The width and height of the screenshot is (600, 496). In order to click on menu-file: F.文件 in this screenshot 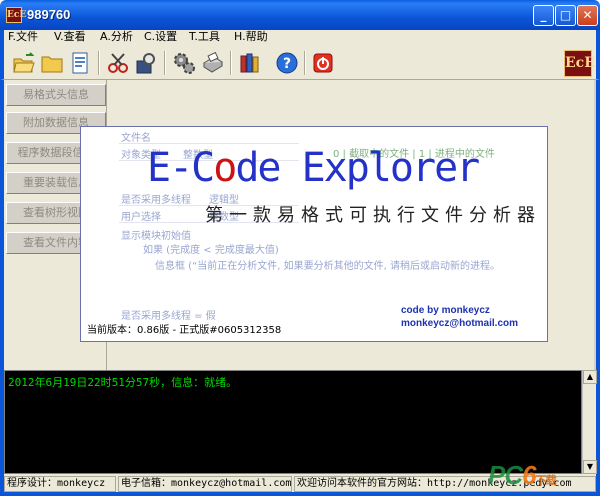, I will do `click(23, 37)`.